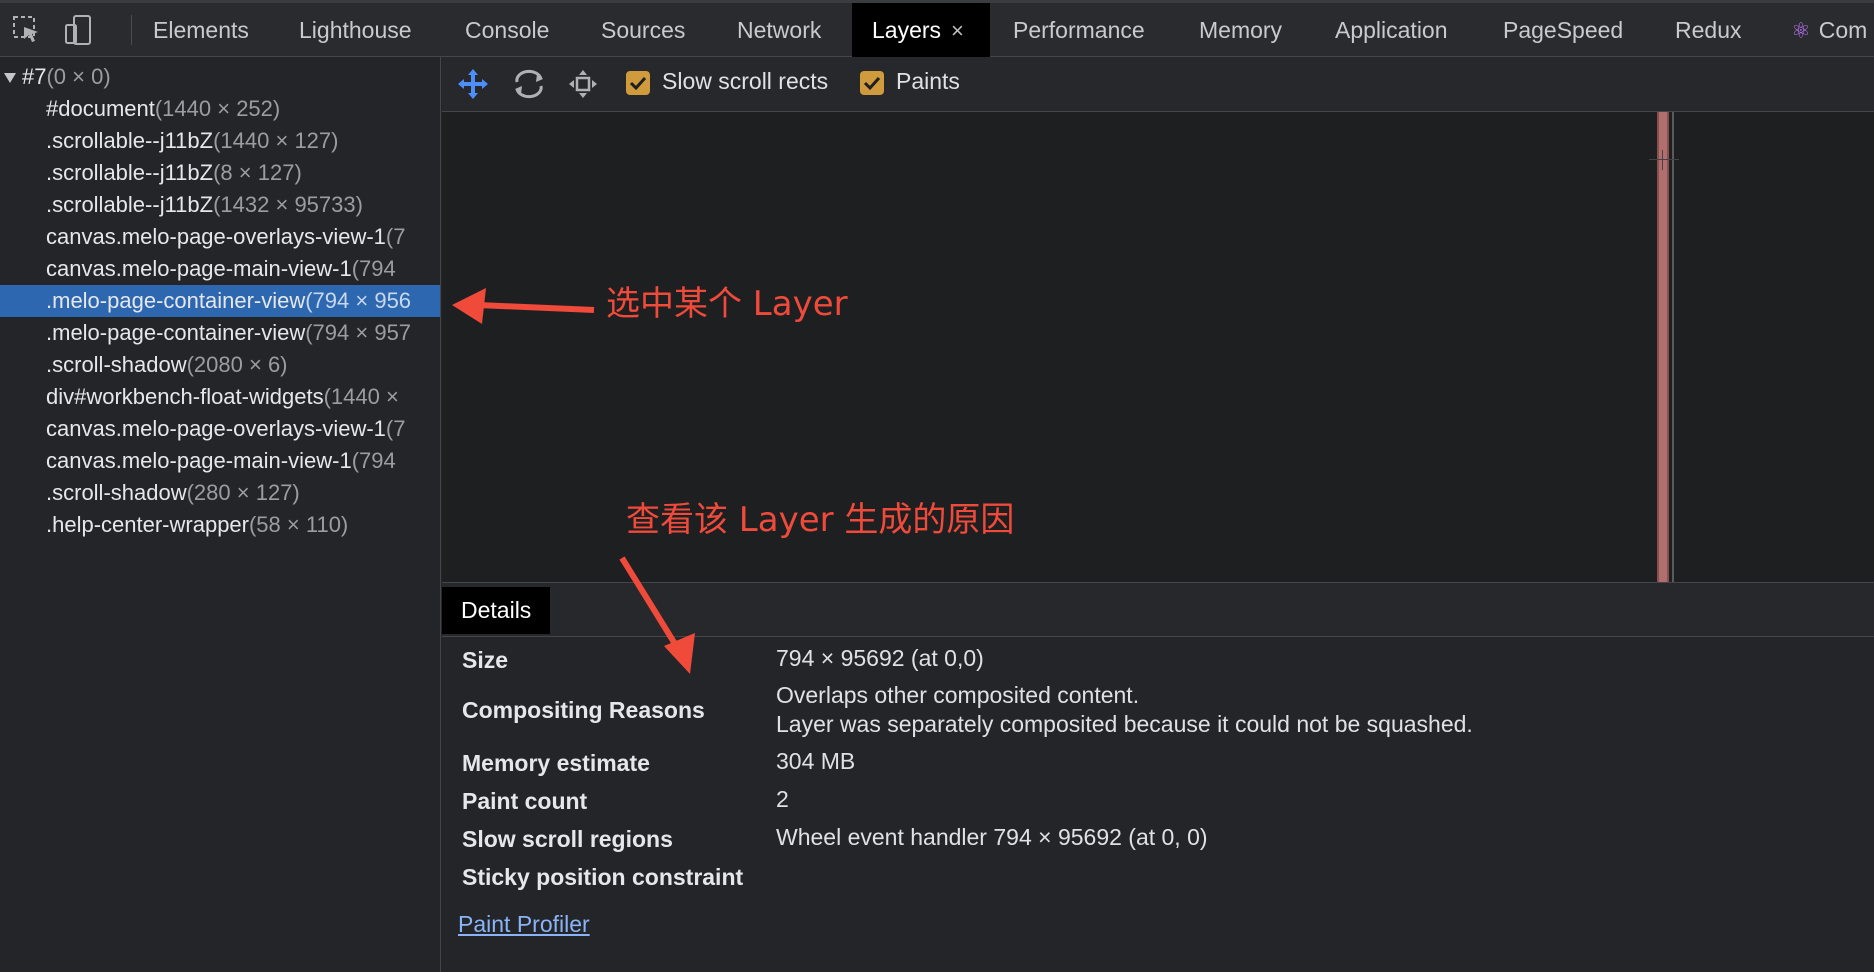 The height and width of the screenshot is (972, 1874). I want to click on tree-item-dimensions: (8 × 127), so click(257, 172).